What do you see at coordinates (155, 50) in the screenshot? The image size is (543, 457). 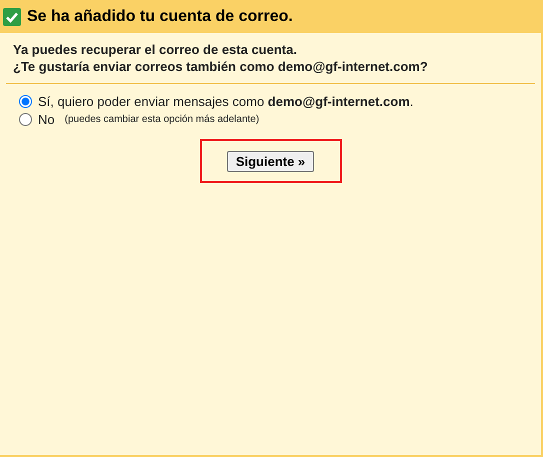 I see `intro-text: Ya puedes recuperar el correo de esta cuenta.` at bounding box center [155, 50].